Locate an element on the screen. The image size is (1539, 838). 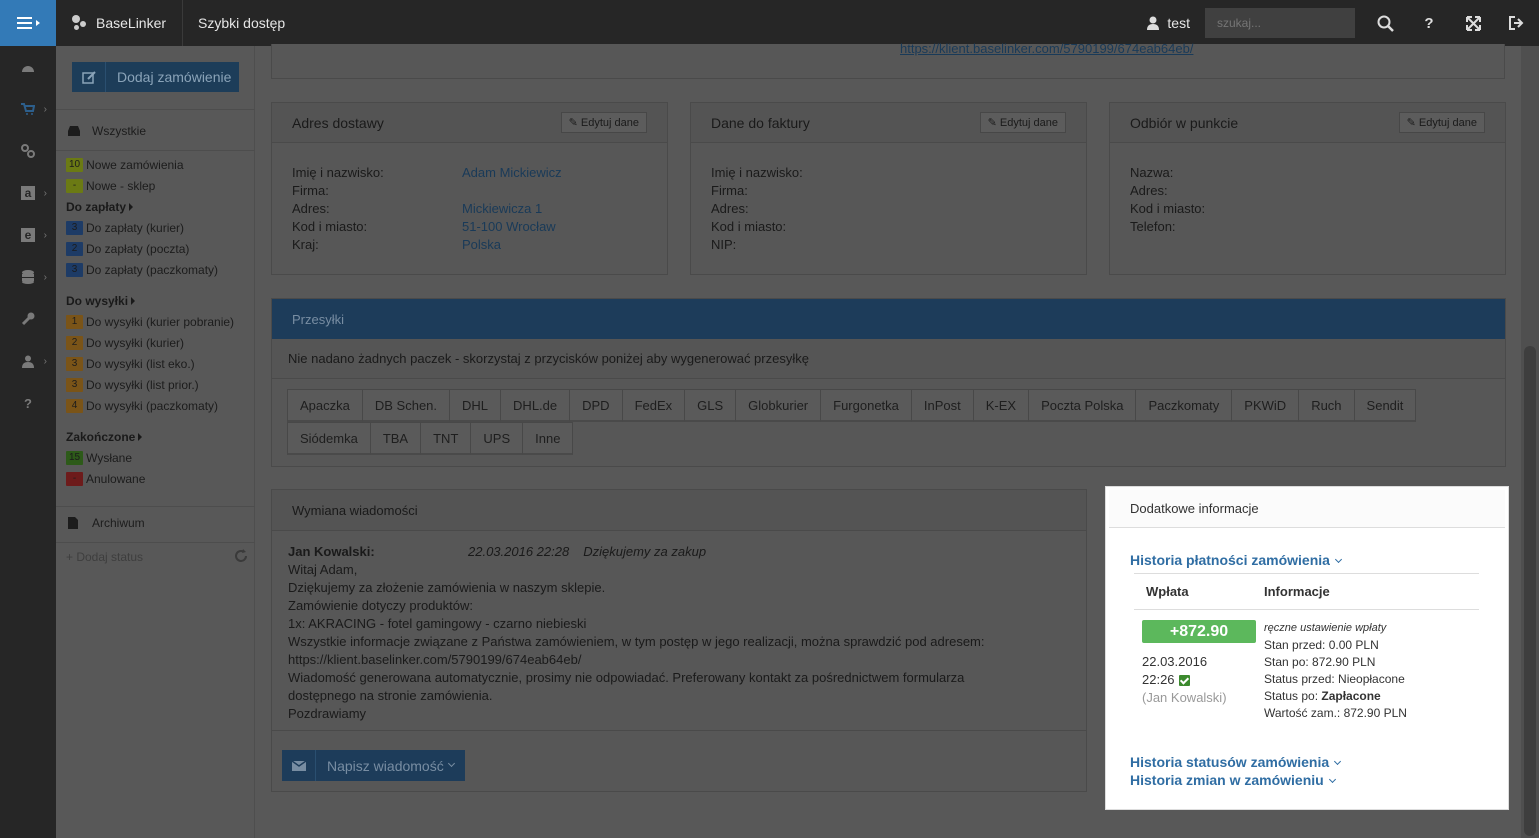
carrier-button: Inne is located at coordinates (548, 438).